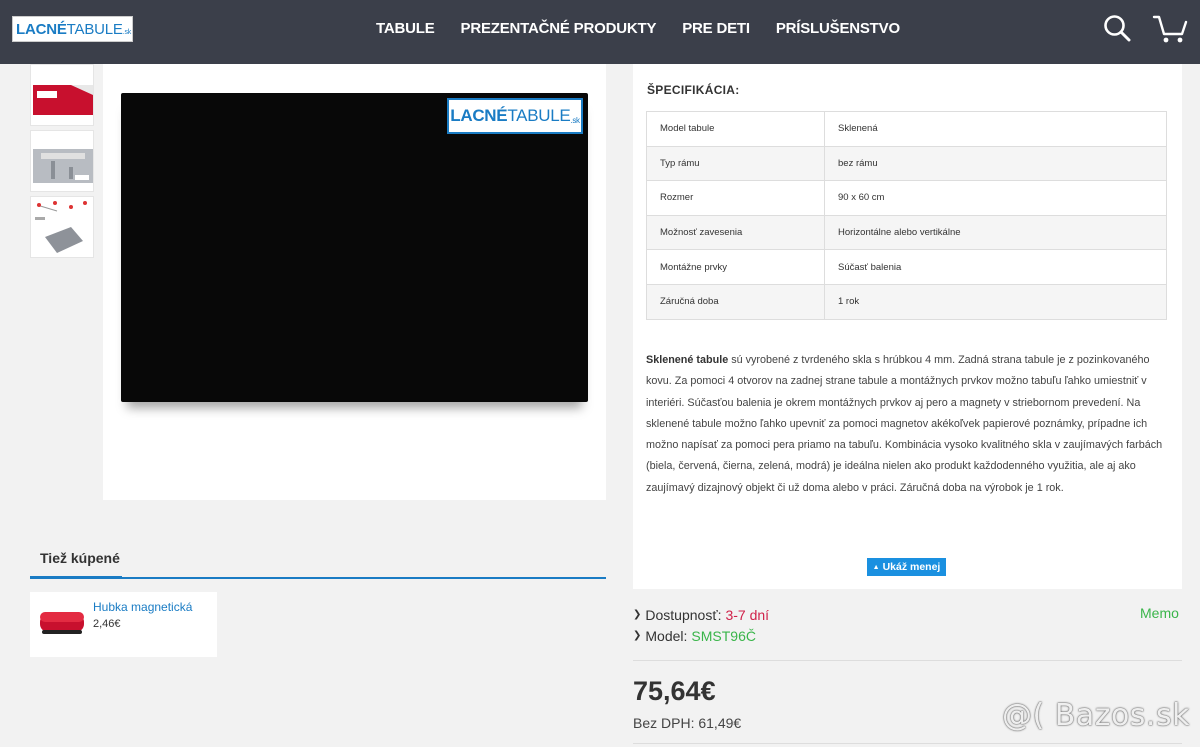 Image resolution: width=1200 pixels, height=747 pixels. Describe the element at coordinates (735, 163) in the screenshot. I see `spec-label: Typ rámu` at that location.